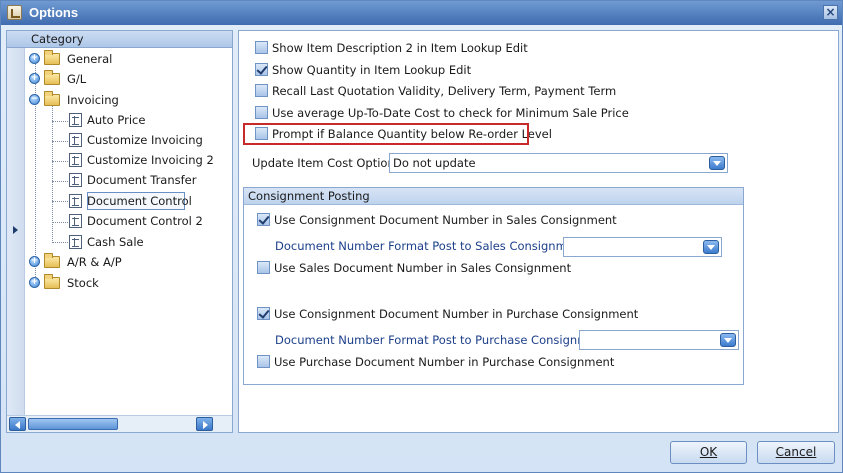  What do you see at coordinates (83, 283) in the screenshot?
I see `tree-item-label: Stock` at bounding box center [83, 283].